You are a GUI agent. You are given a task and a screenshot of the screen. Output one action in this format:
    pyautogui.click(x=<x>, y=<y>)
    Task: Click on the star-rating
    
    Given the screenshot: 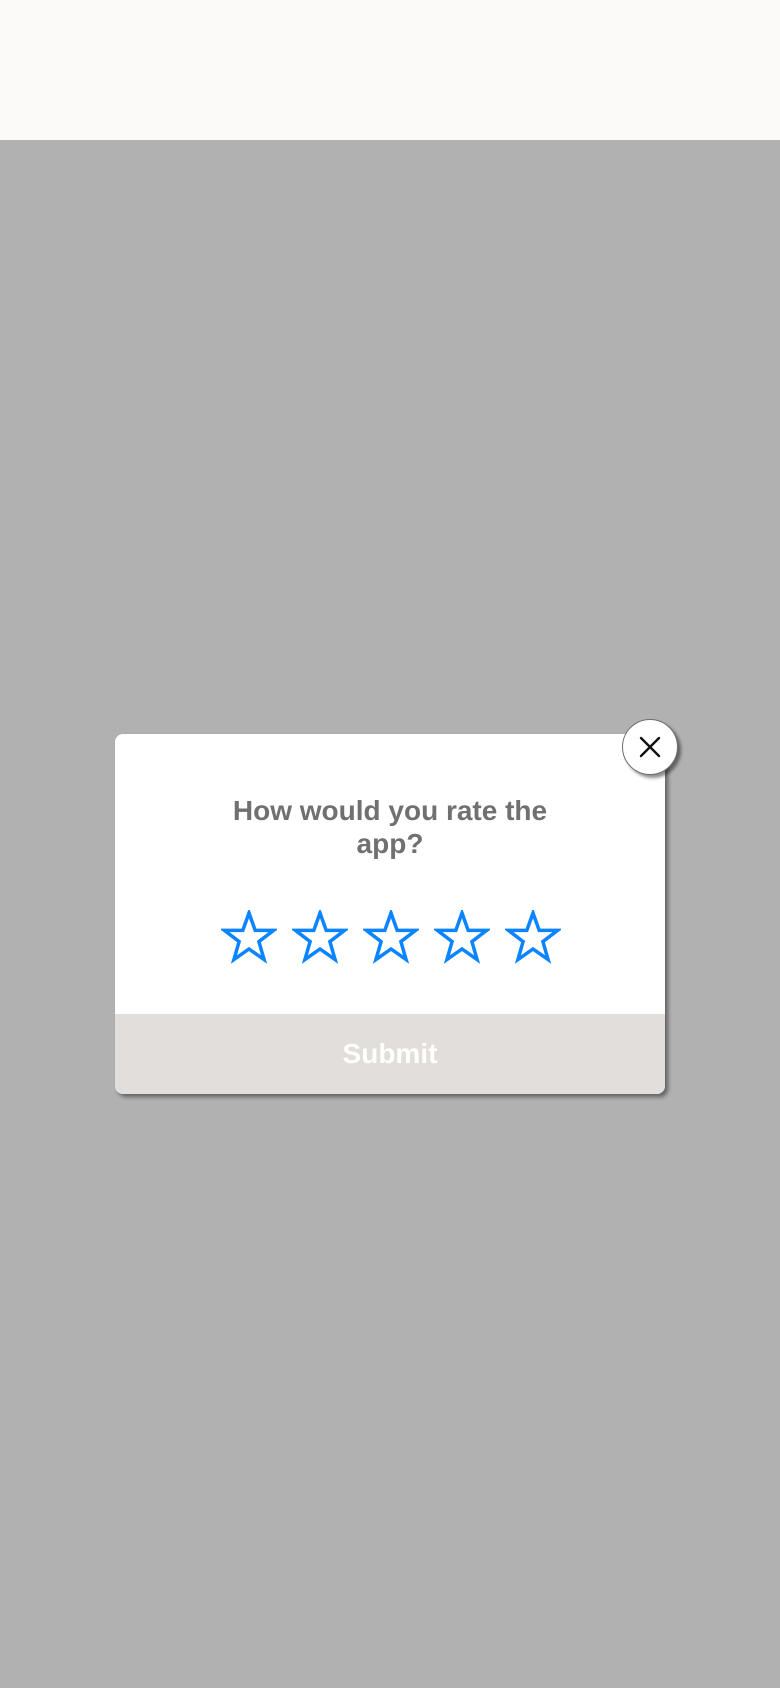 What is the action you would take?
    pyautogui.click(x=390, y=940)
    